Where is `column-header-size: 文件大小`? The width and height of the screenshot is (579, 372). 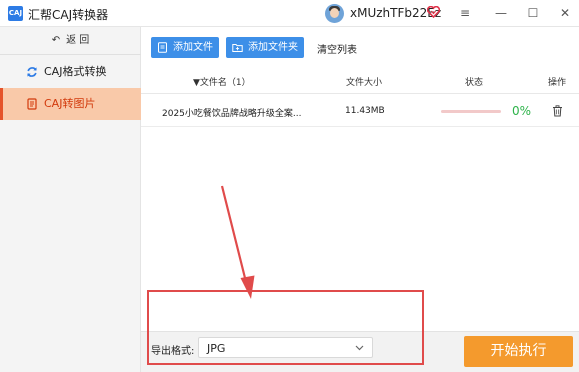
column-header-size: 文件大小 is located at coordinates (364, 83).